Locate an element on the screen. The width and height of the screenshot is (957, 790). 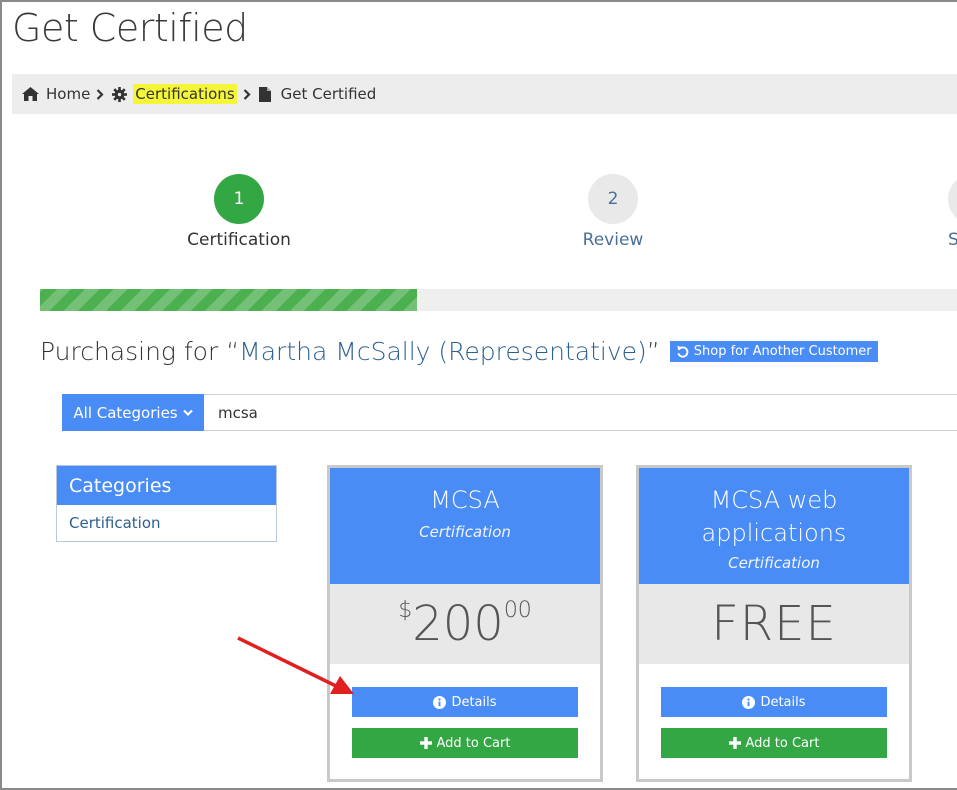
breadcrumb-certifications-label: Certifications is located at coordinates (185, 94).